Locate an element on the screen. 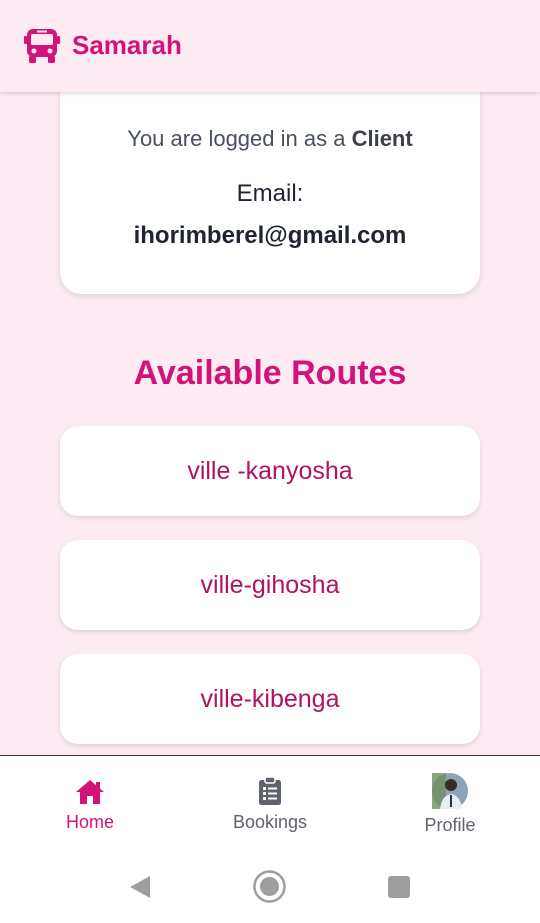  home-icon is located at coordinates (90, 792).